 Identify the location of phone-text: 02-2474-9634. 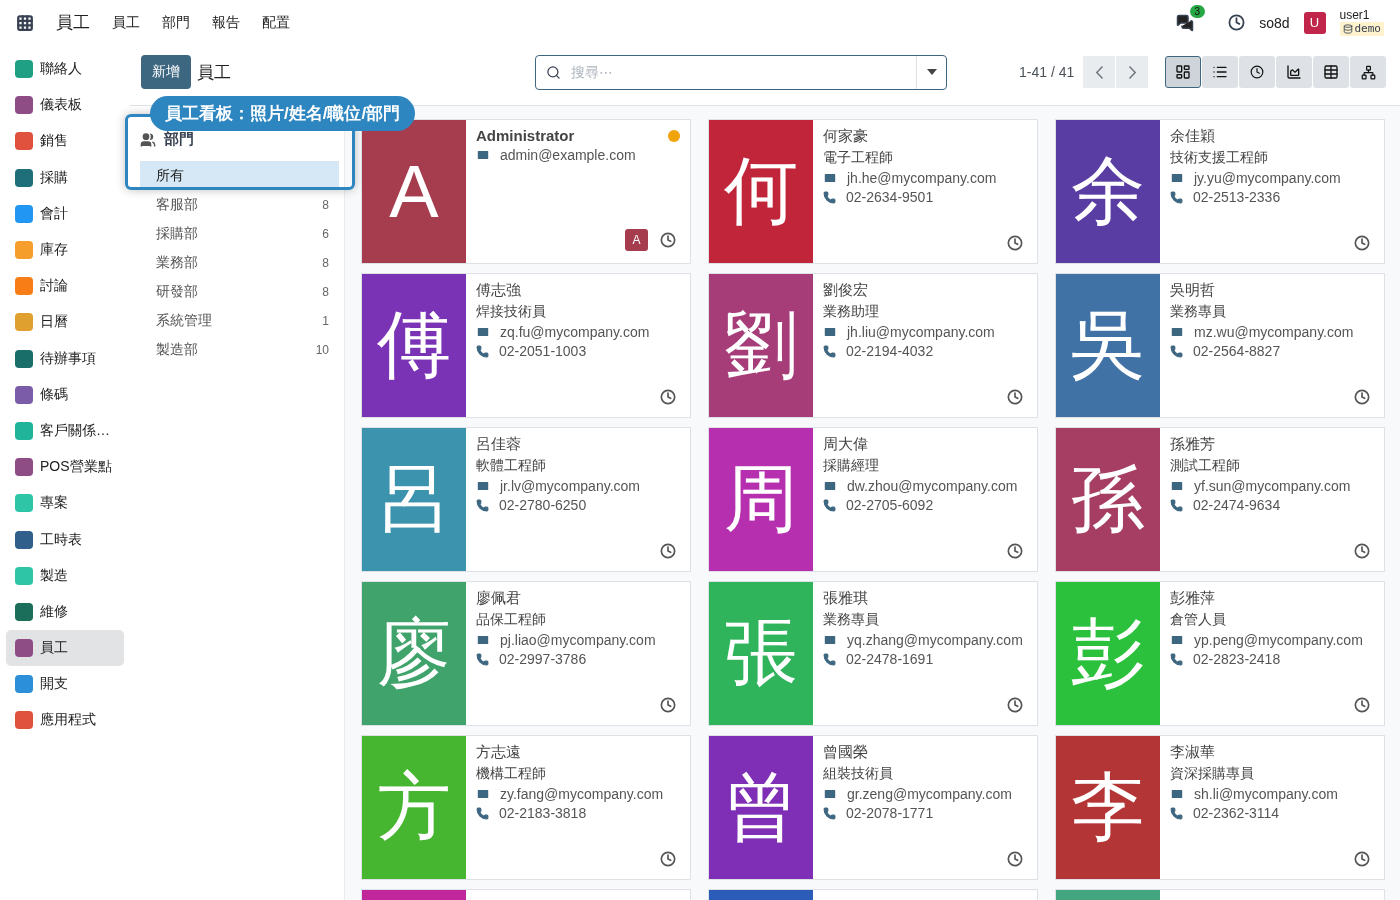
(1237, 505).